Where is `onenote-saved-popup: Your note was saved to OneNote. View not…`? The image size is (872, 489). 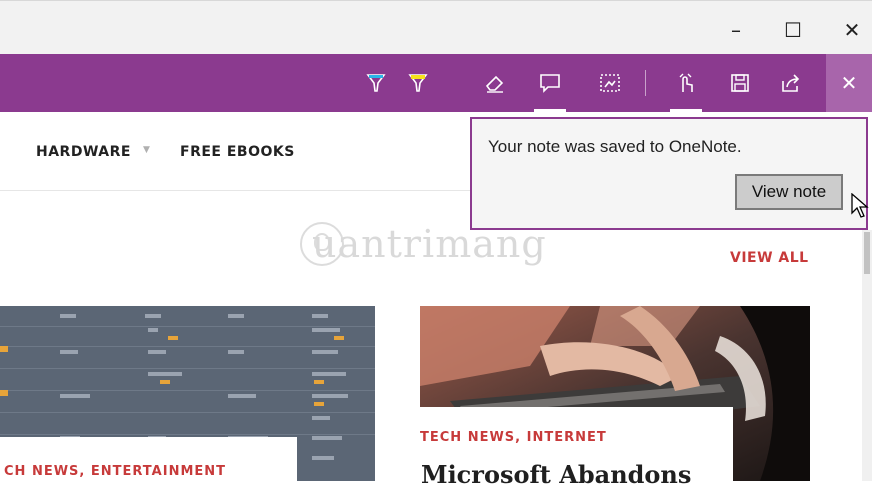
onenote-saved-popup: Your note was saved to OneNote. View not… is located at coordinates (669, 173).